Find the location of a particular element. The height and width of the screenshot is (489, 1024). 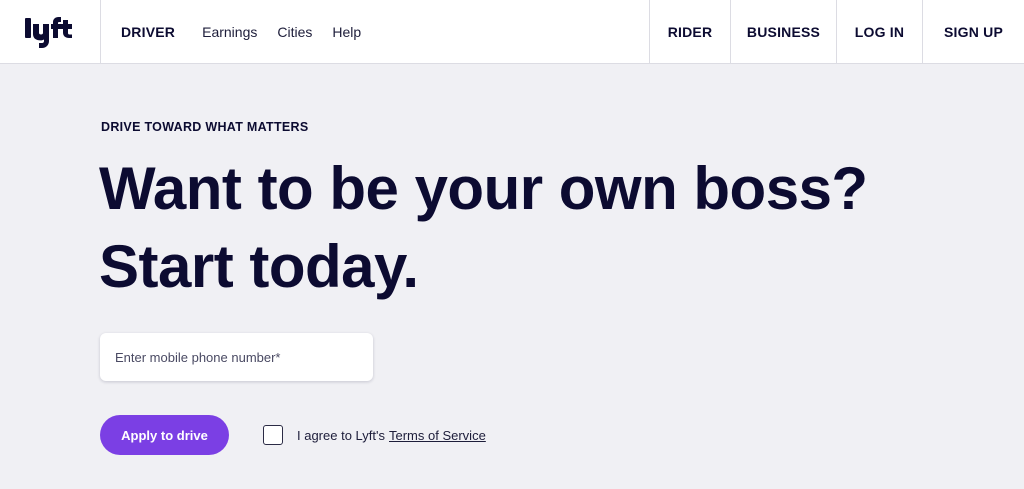

account-nav: RIDER BUSINESS LOG IN SIGN UP is located at coordinates (836, 31).